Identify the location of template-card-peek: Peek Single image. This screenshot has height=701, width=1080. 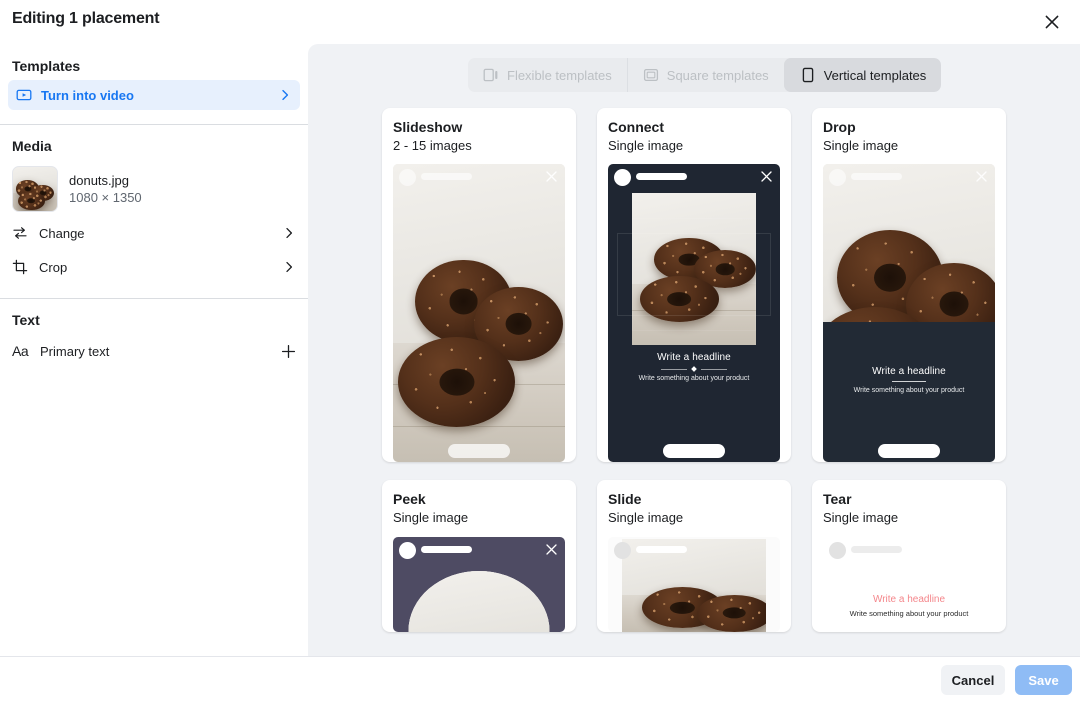
(479, 556).